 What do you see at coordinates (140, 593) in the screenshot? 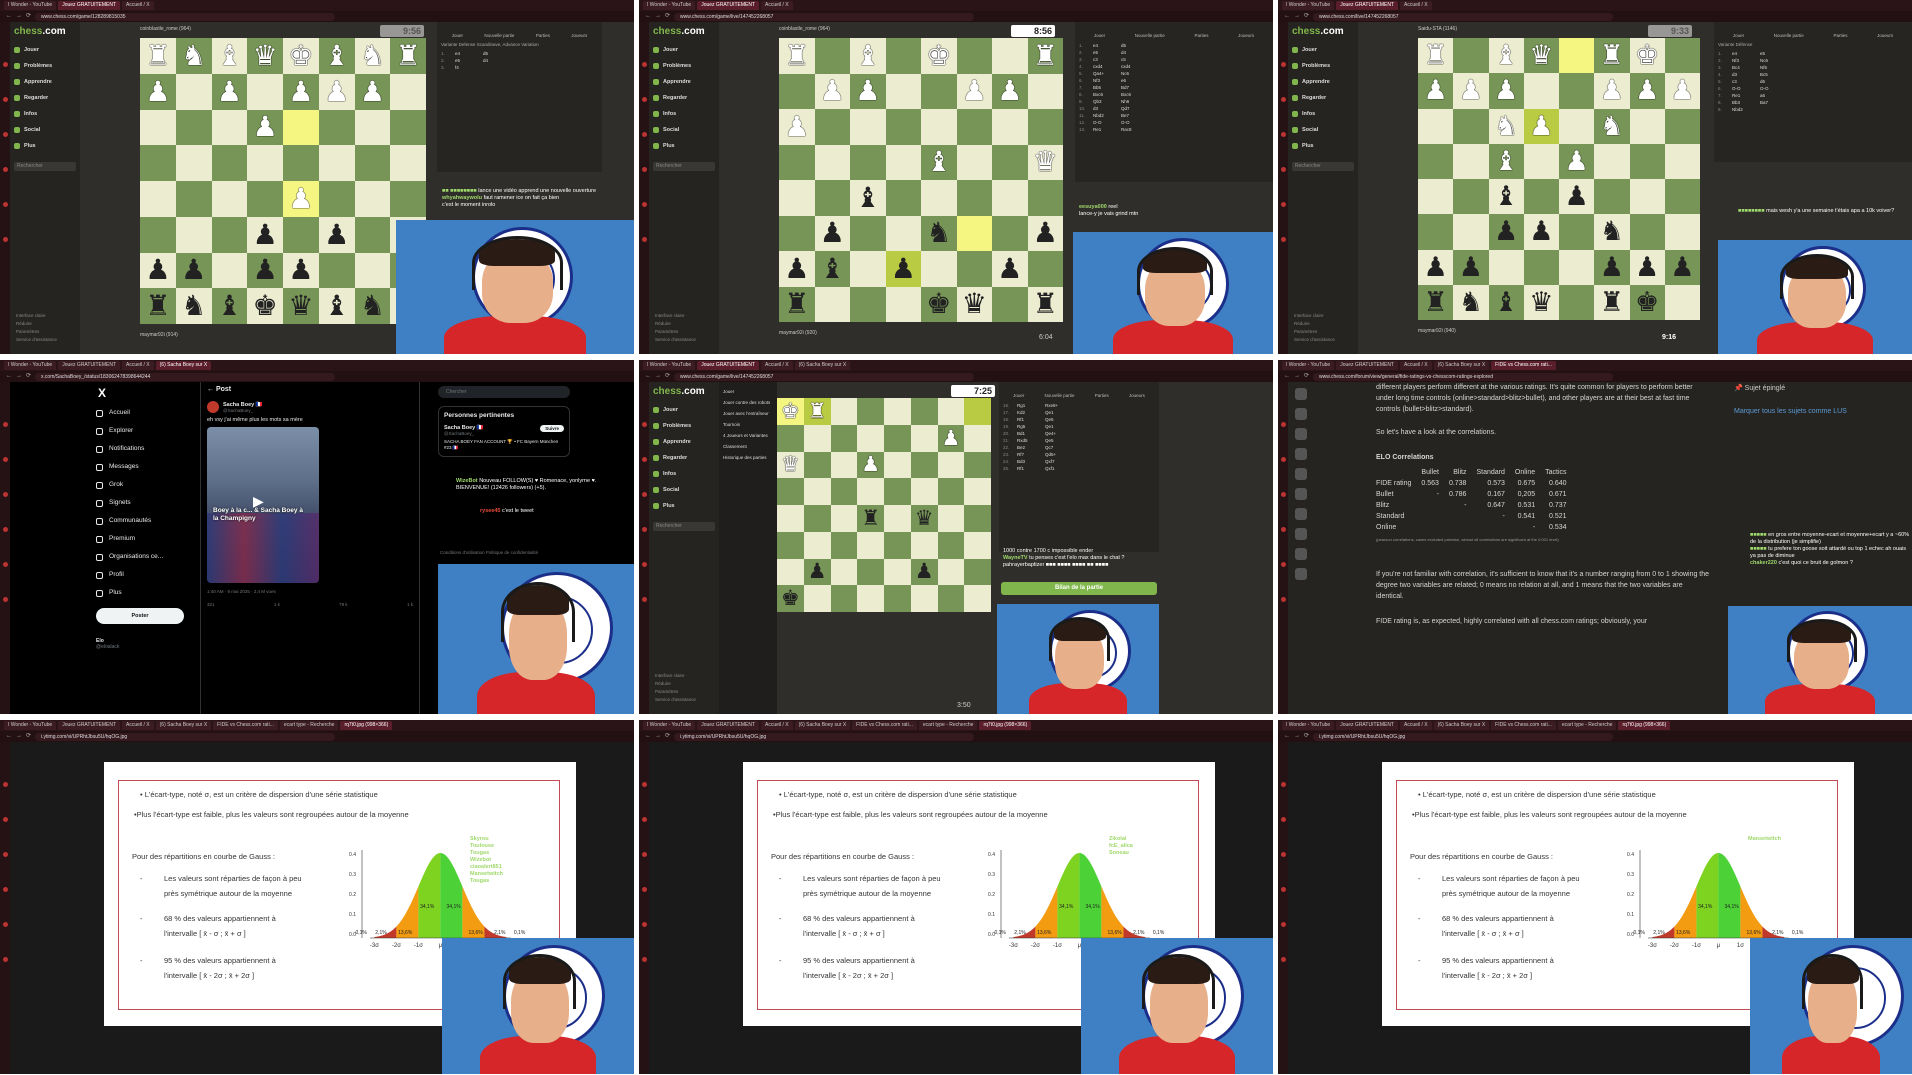
I see `x-nav-item: Plus` at bounding box center [140, 593].